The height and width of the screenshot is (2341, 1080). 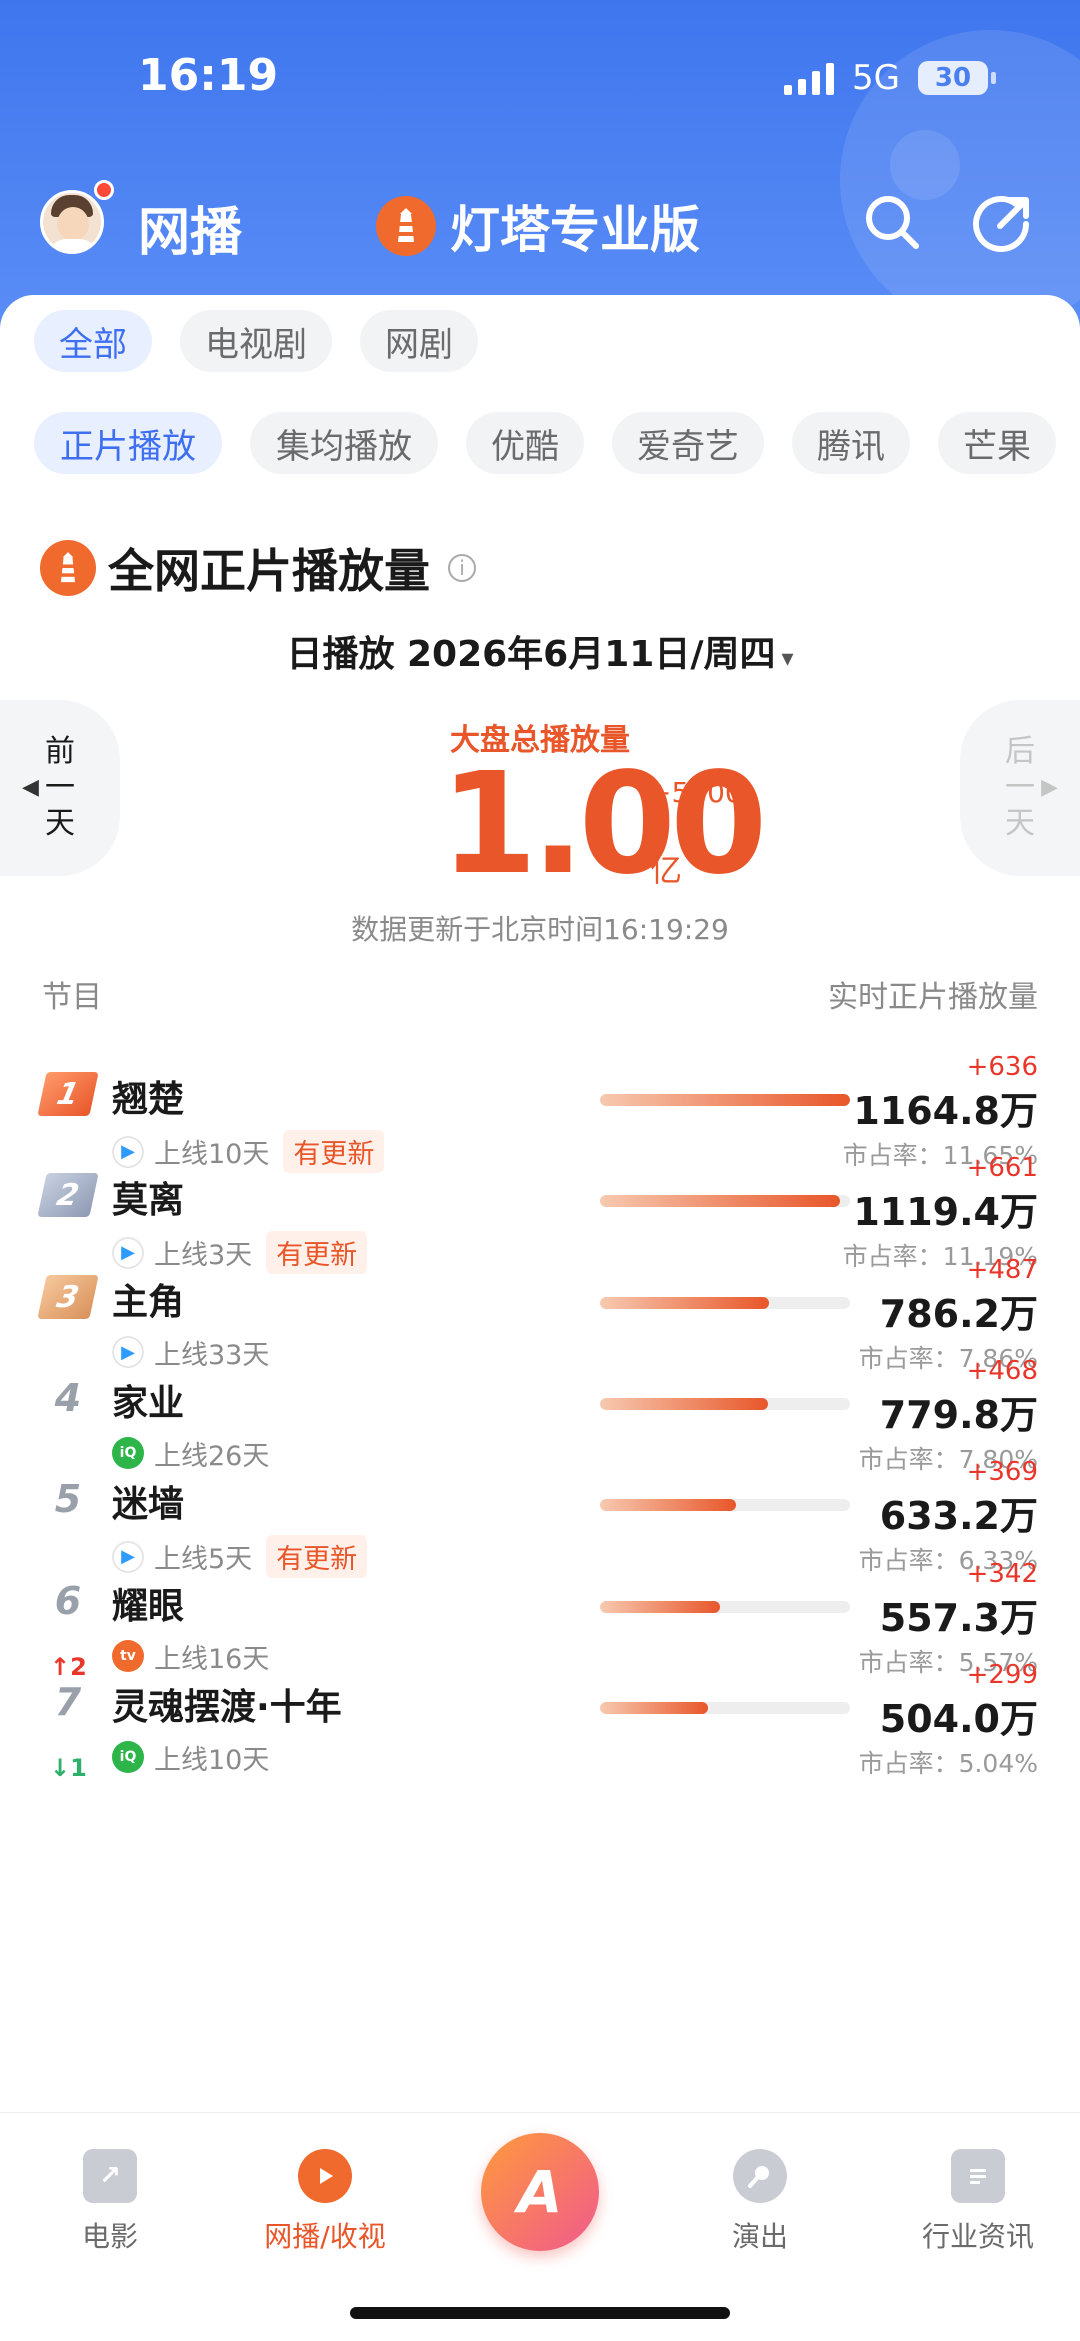 I want to click on chip-youku: 优酷, so click(x=525, y=443).